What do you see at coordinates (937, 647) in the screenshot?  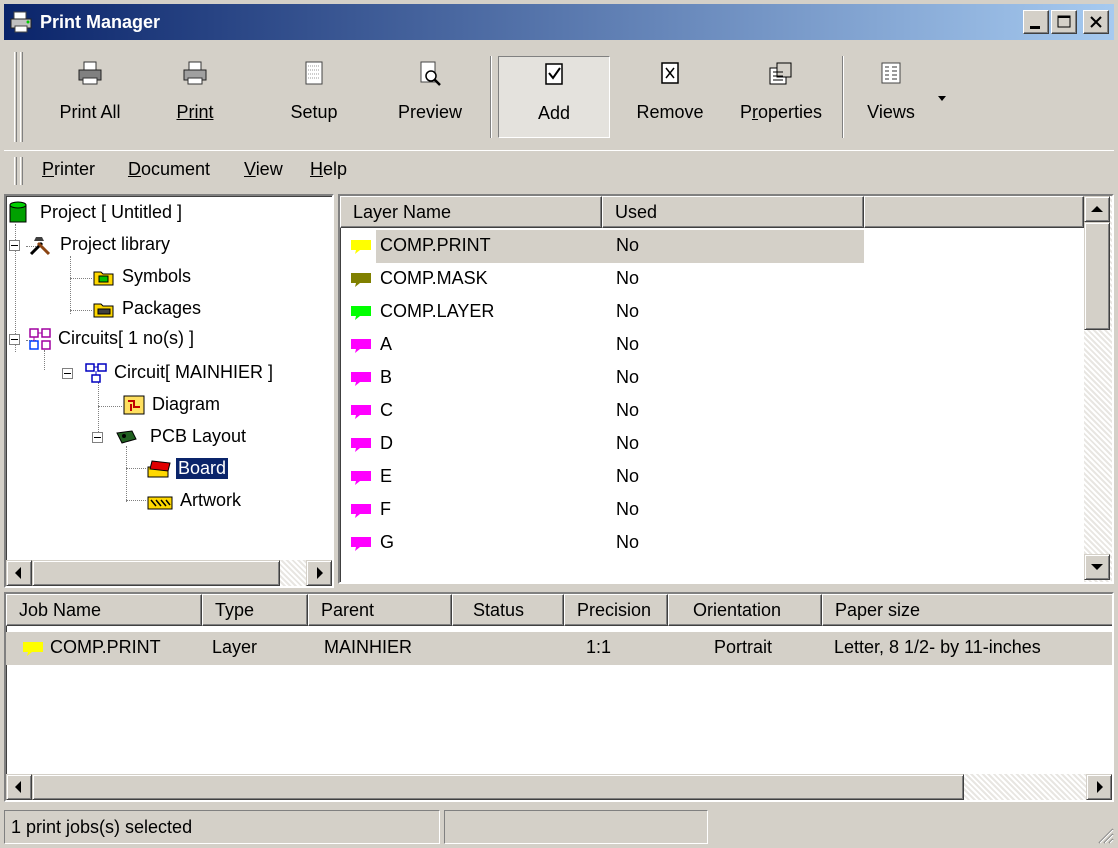 I see `job-paper-size-cell: Letter, 8 1/2- by 11-inches` at bounding box center [937, 647].